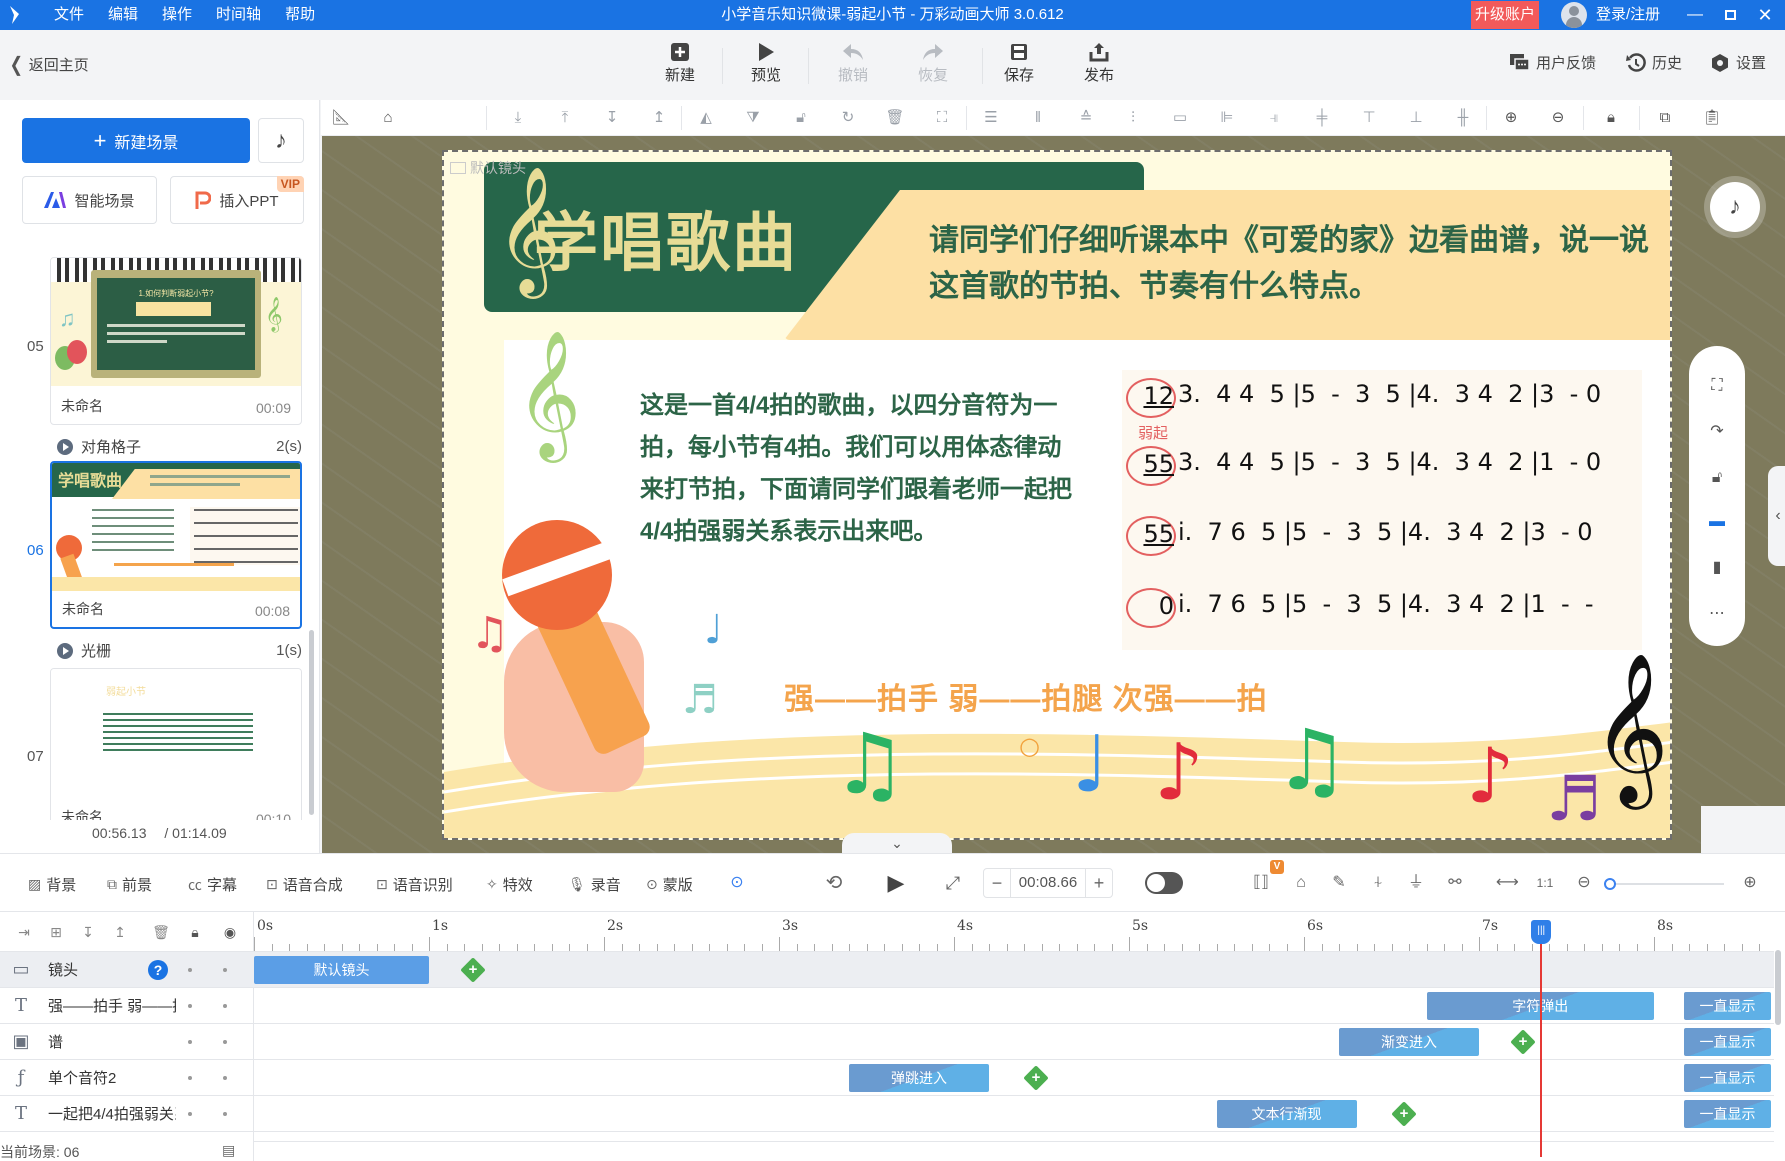  Describe the element at coordinates (88, 932) in the screenshot. I see `move-layer-down-icon: ↧` at that location.